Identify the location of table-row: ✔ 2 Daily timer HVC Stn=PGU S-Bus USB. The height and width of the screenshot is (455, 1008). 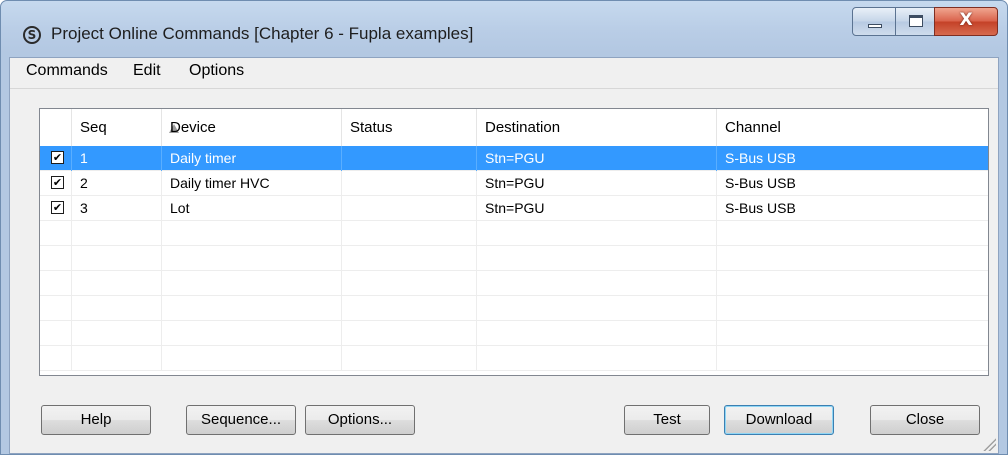
(514, 183).